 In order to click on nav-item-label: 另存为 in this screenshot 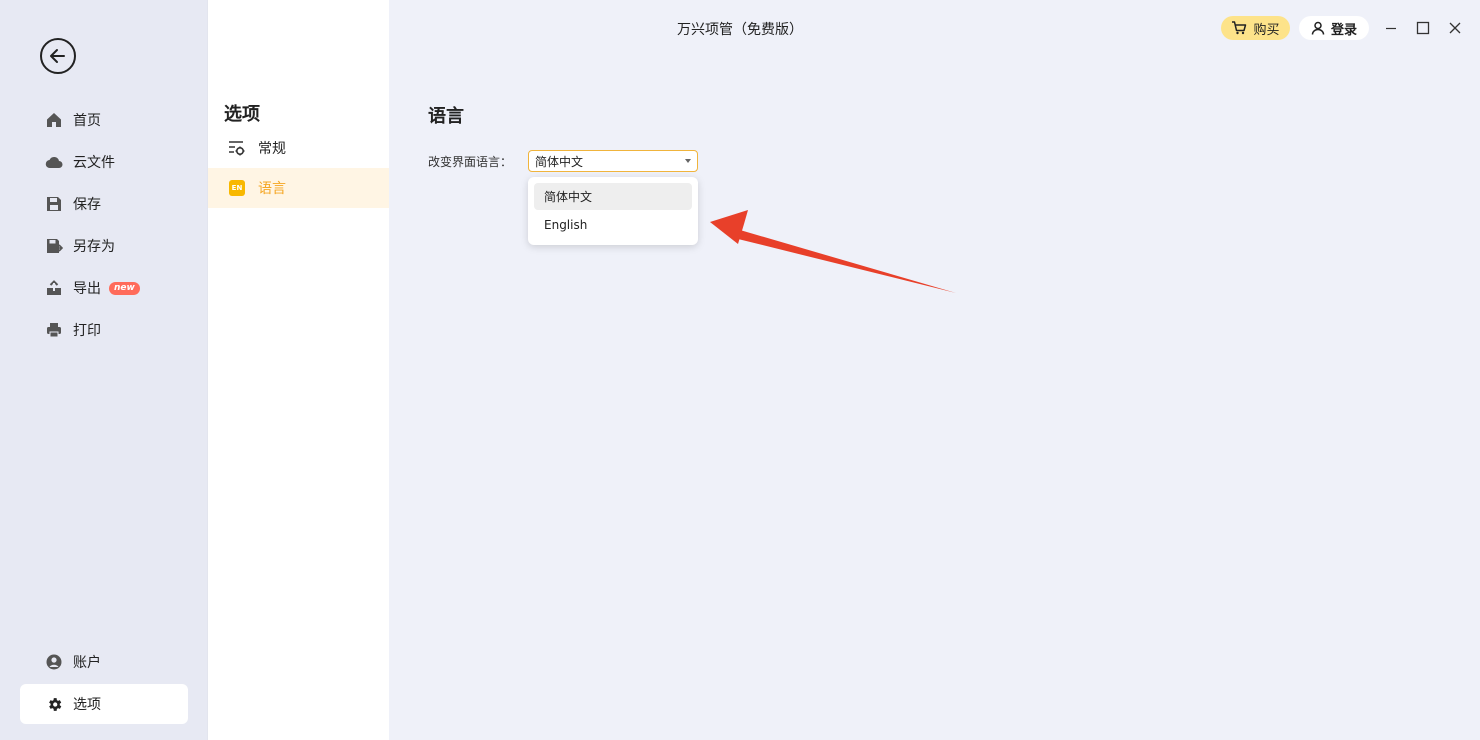, I will do `click(94, 247)`.